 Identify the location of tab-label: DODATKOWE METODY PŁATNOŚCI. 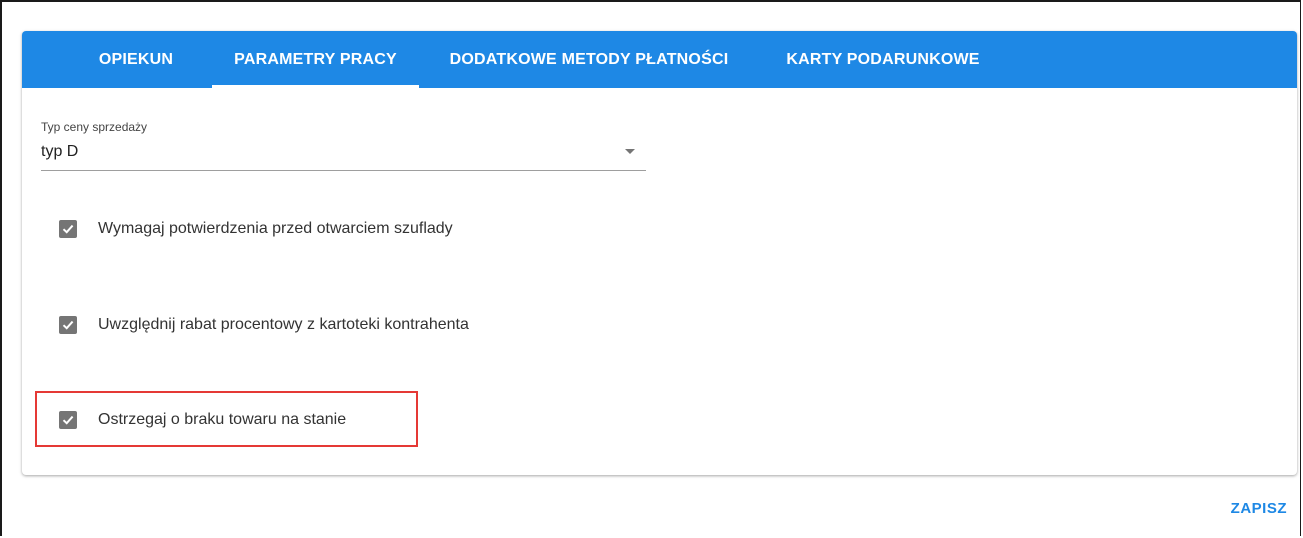
(589, 59).